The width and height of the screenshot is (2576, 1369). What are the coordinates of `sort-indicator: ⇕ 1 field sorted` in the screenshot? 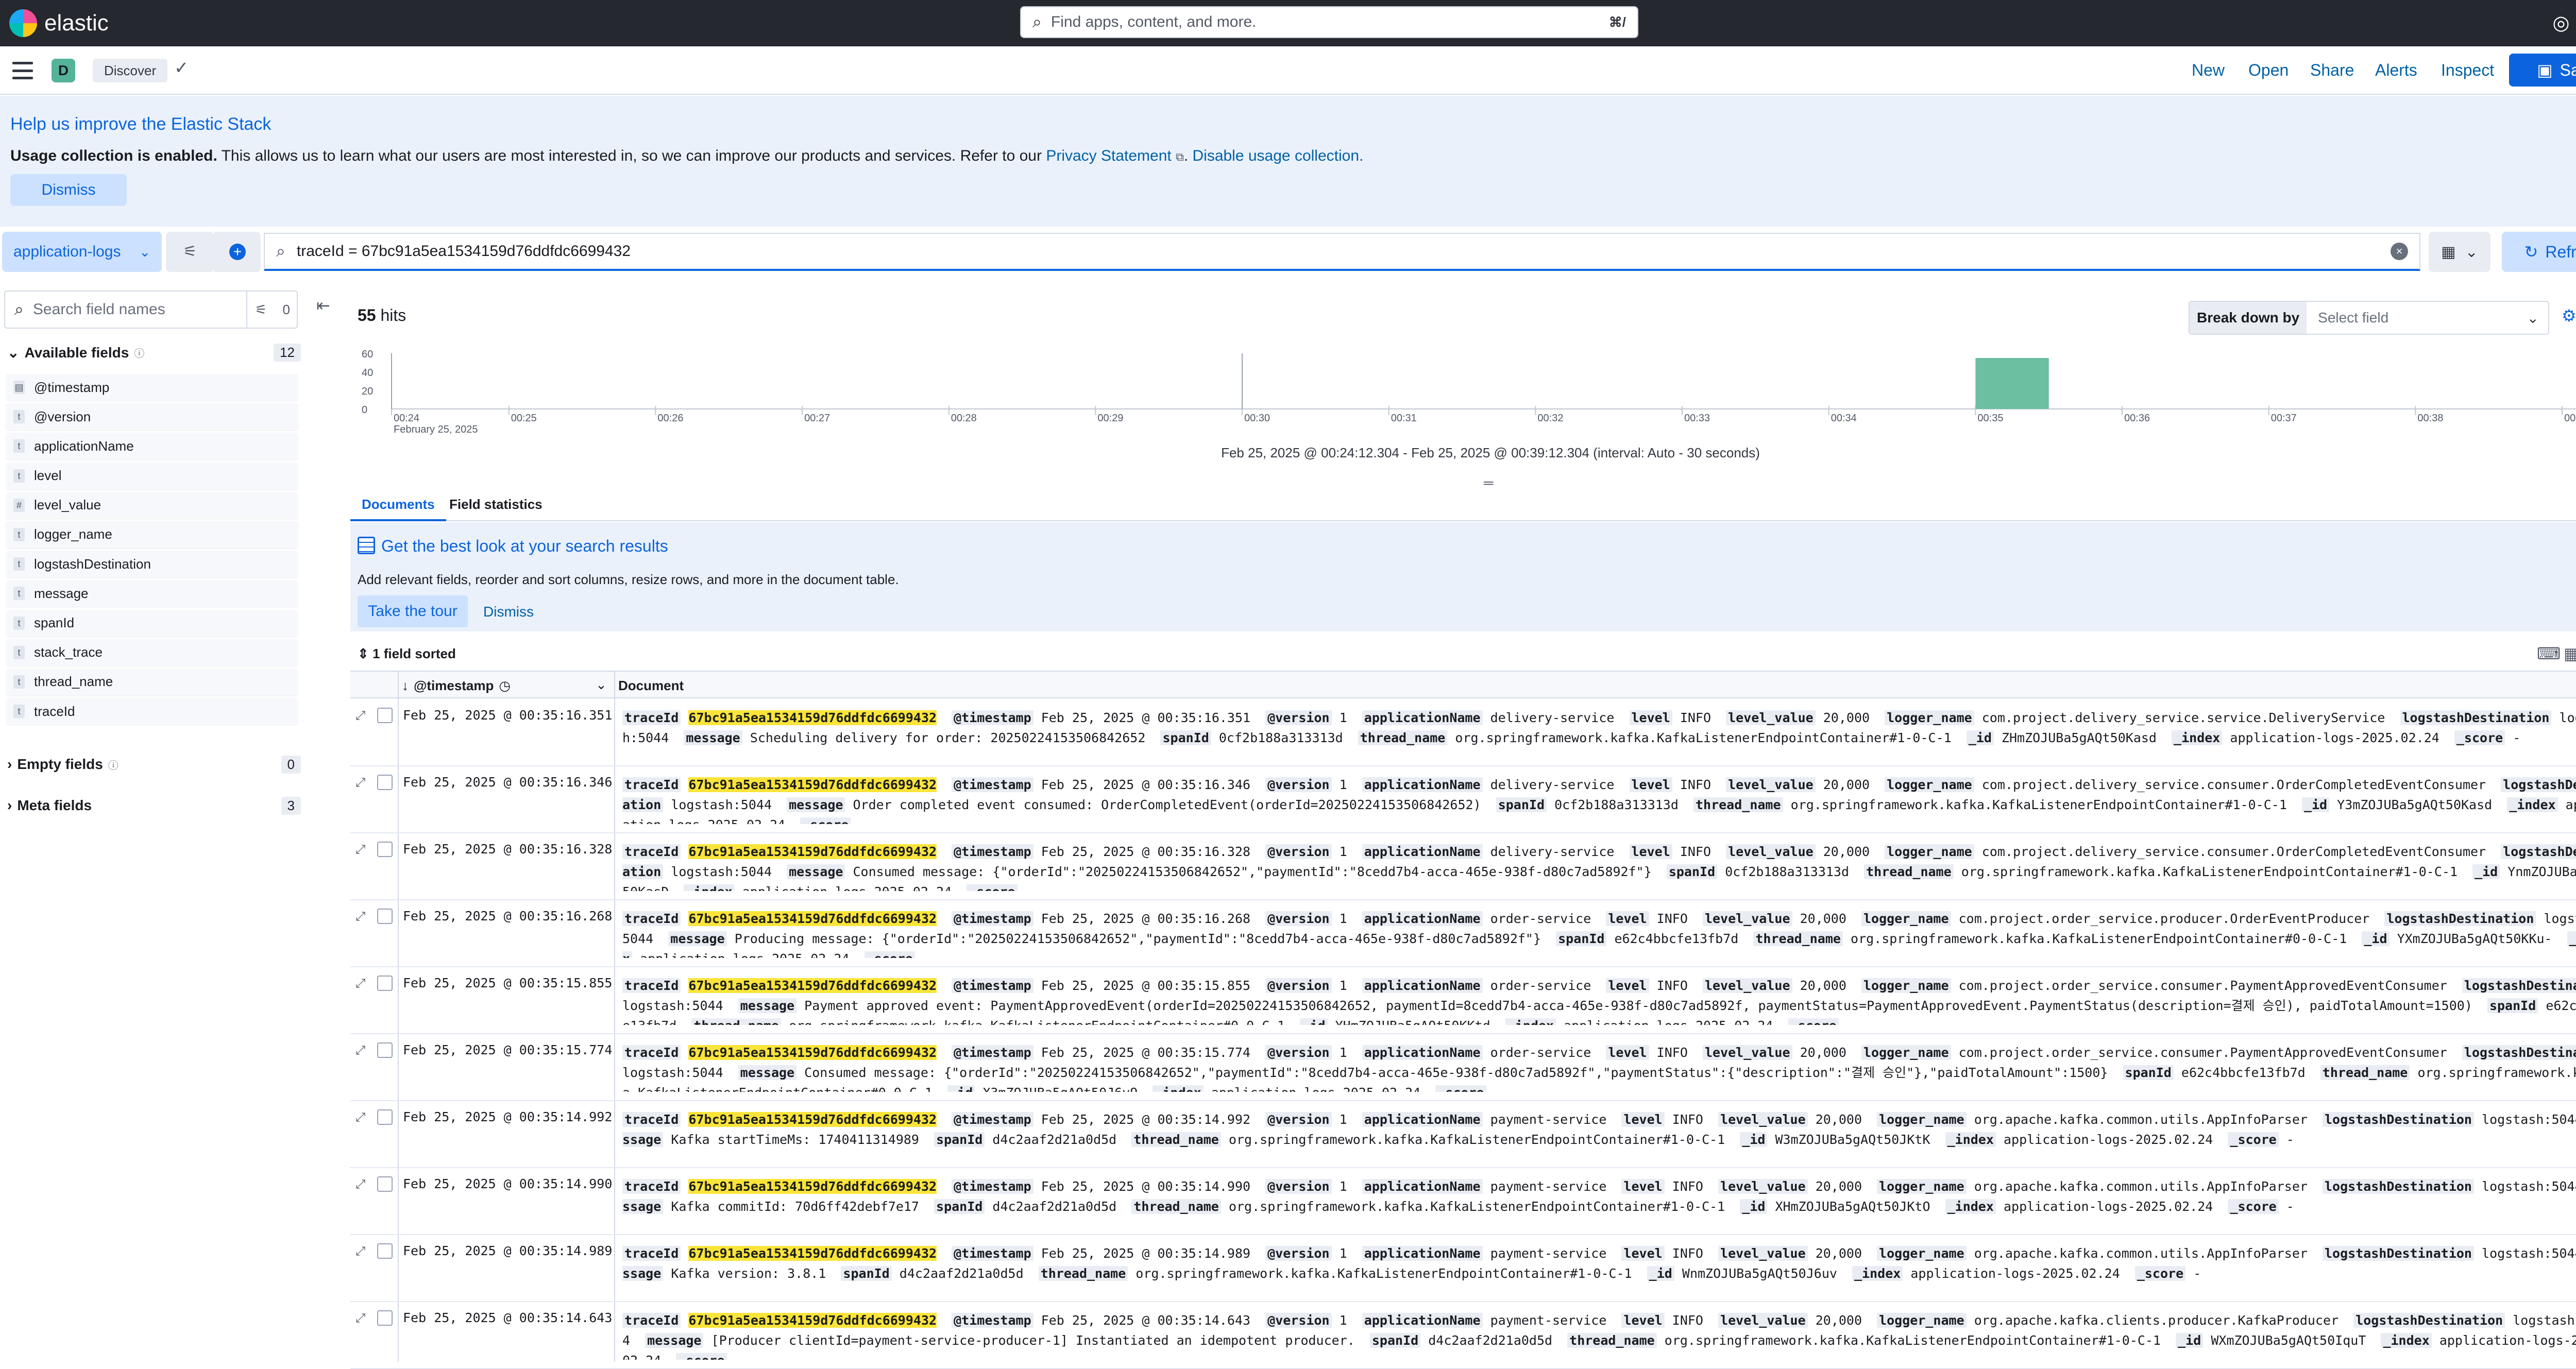 It's located at (407, 654).